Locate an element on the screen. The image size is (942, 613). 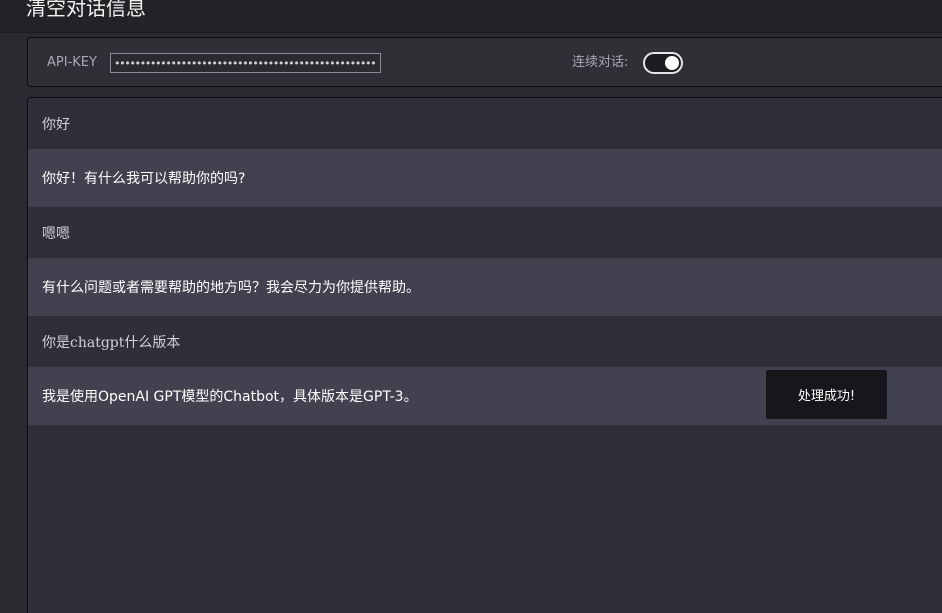
message-text: 你是chatgpt什么版本 is located at coordinates (111, 342).